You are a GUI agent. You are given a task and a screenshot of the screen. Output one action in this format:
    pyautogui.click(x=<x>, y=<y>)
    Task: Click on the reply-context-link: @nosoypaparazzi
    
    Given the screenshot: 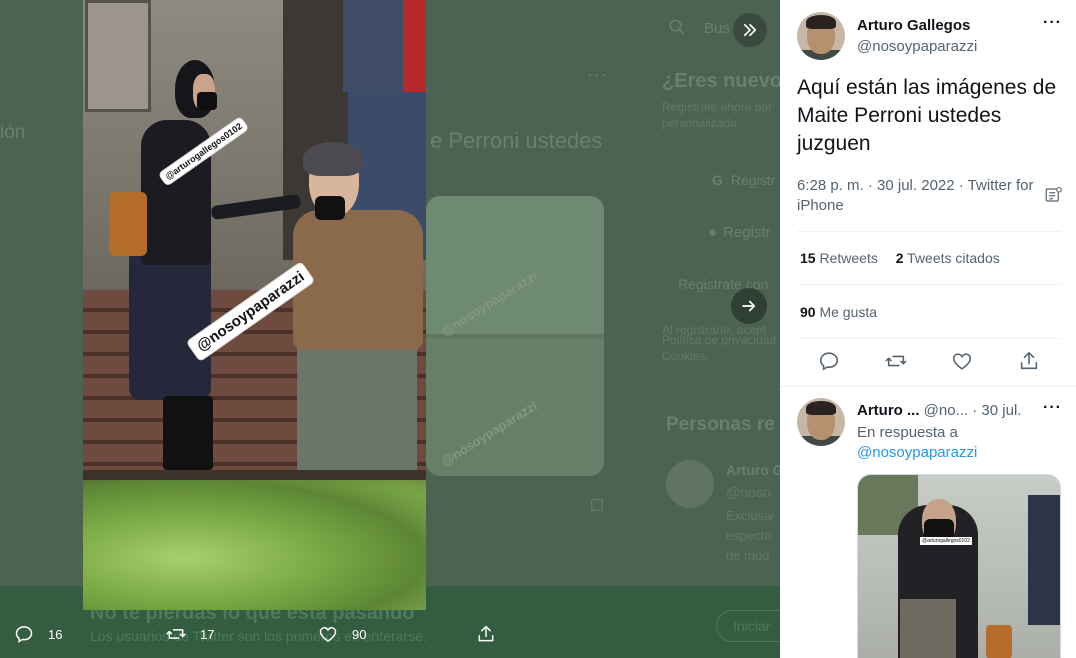 What is the action you would take?
    pyautogui.click(x=917, y=452)
    